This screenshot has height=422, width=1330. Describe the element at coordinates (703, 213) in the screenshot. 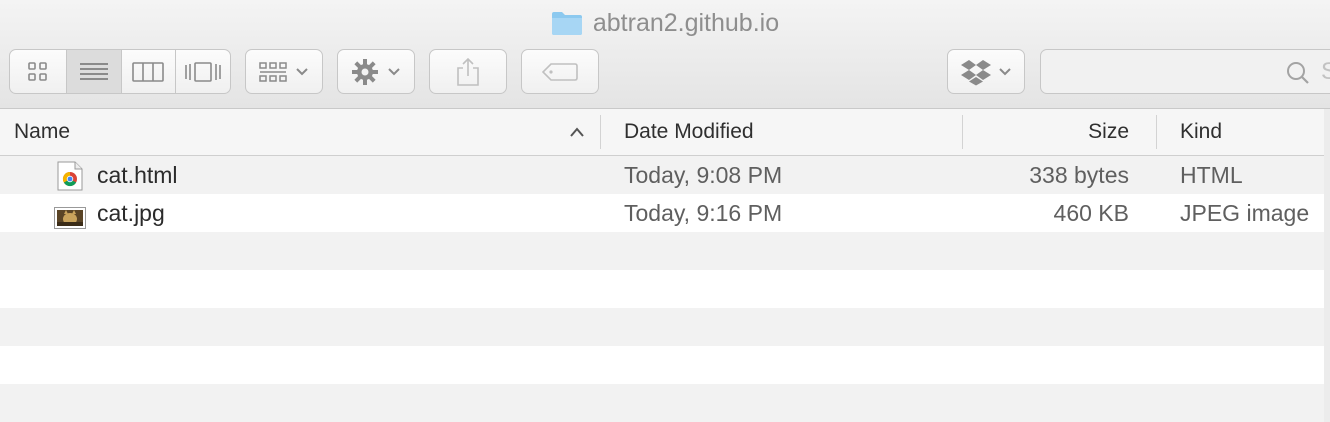

I see `file-date: Today, 9:16 PM` at that location.